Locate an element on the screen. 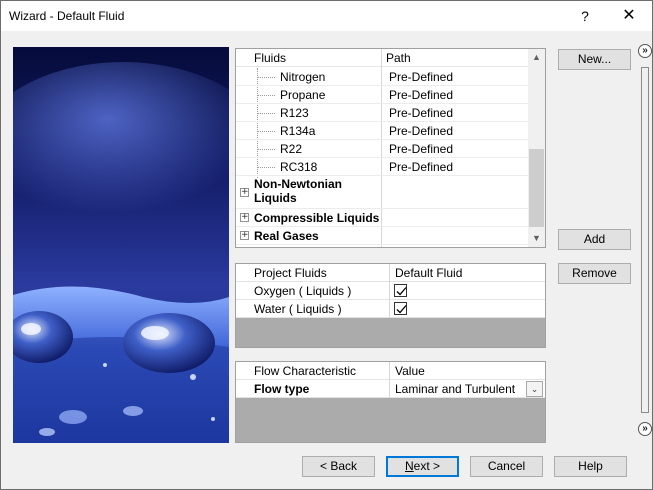 The image size is (653, 490). flow-type-row: Flow type Laminar and Turbulent ⌄ is located at coordinates (390, 389).